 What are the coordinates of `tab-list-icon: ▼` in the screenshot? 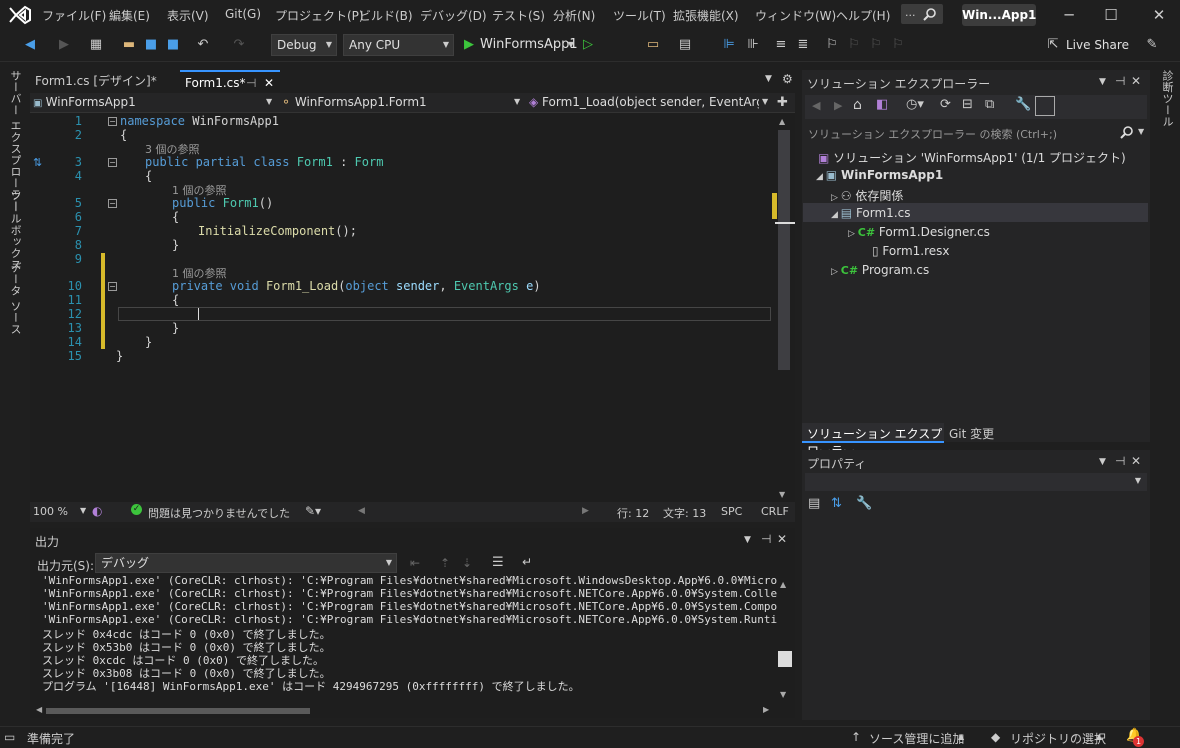 It's located at (768, 79).